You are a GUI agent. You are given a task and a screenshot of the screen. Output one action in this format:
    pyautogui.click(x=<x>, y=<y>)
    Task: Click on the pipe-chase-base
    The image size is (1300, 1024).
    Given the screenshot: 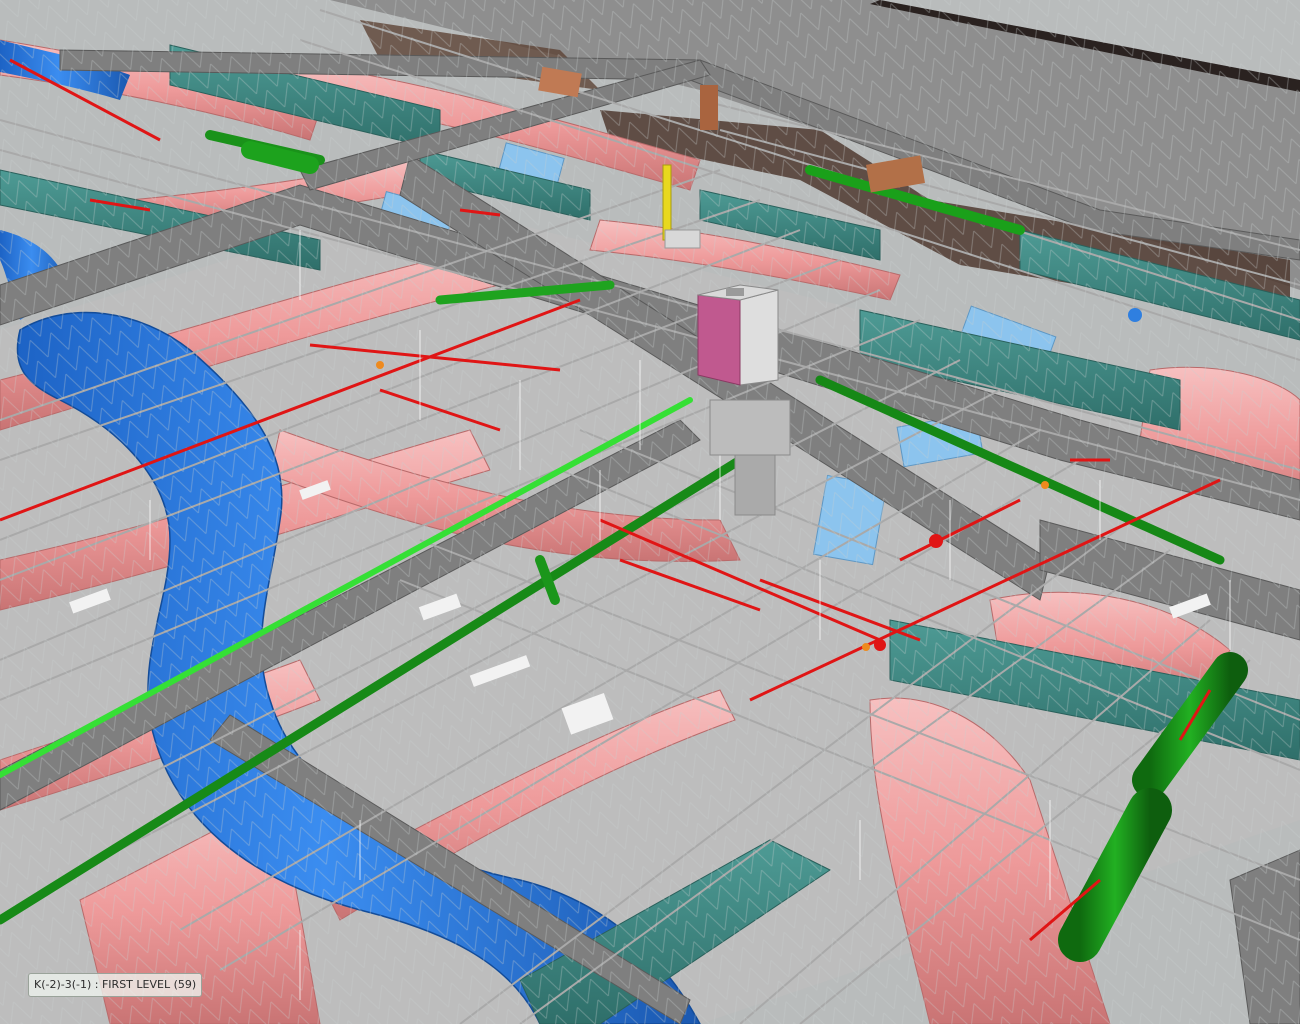 What is the action you would take?
    pyautogui.click(x=755, y=485)
    